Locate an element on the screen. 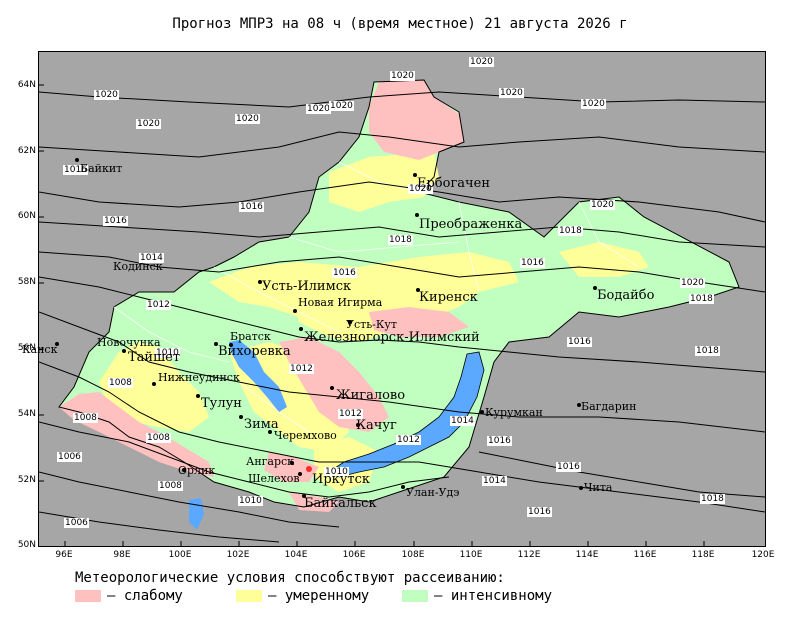 This screenshot has height=618, width=800. lon-label: 96E is located at coordinates (64, 555).